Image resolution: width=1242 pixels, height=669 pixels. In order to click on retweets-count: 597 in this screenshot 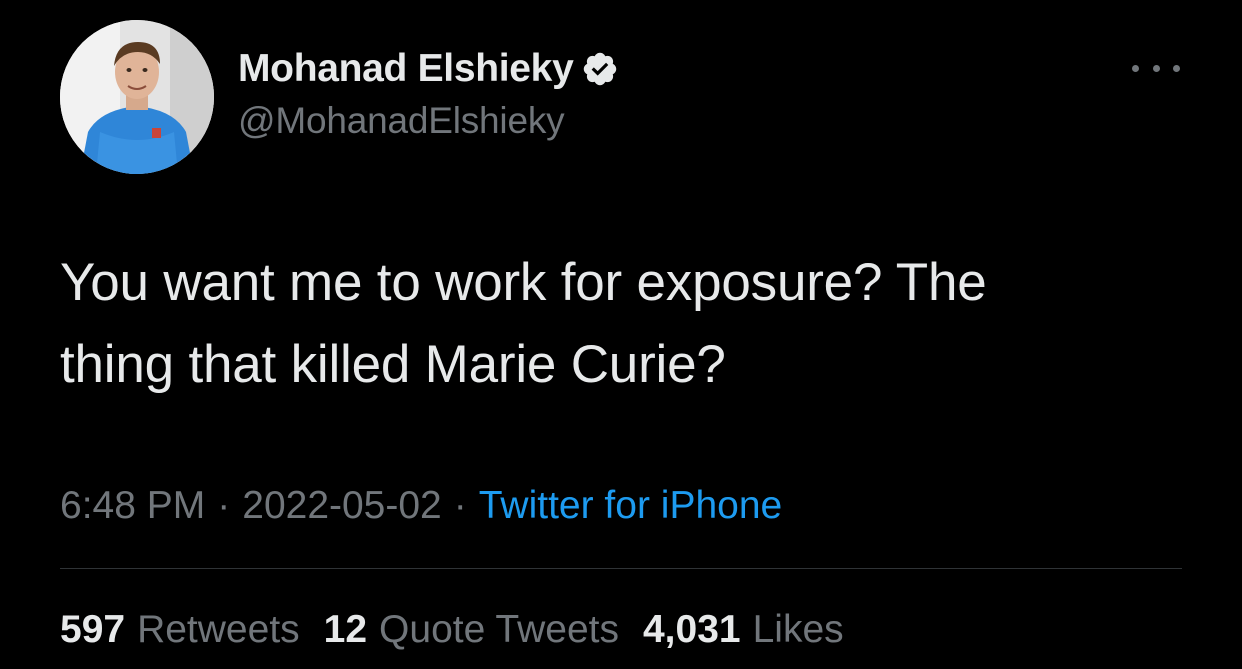, I will do `click(93, 629)`.